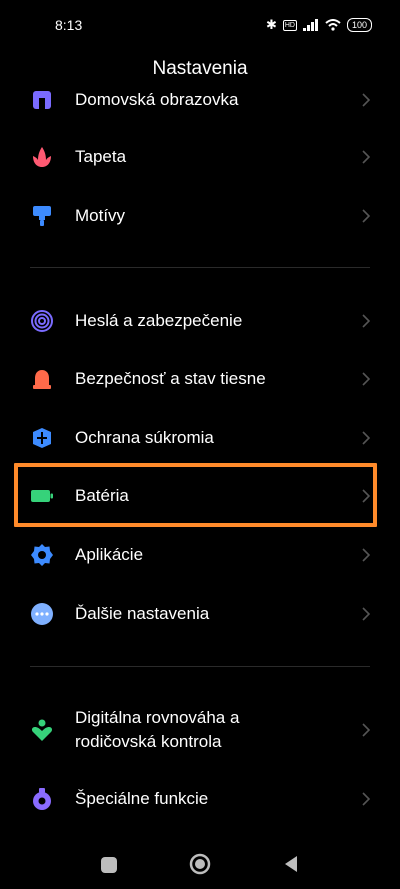 This screenshot has height=889, width=400. I want to click on settings-item-label: Heslá a zabezpečenie, so click(159, 320).